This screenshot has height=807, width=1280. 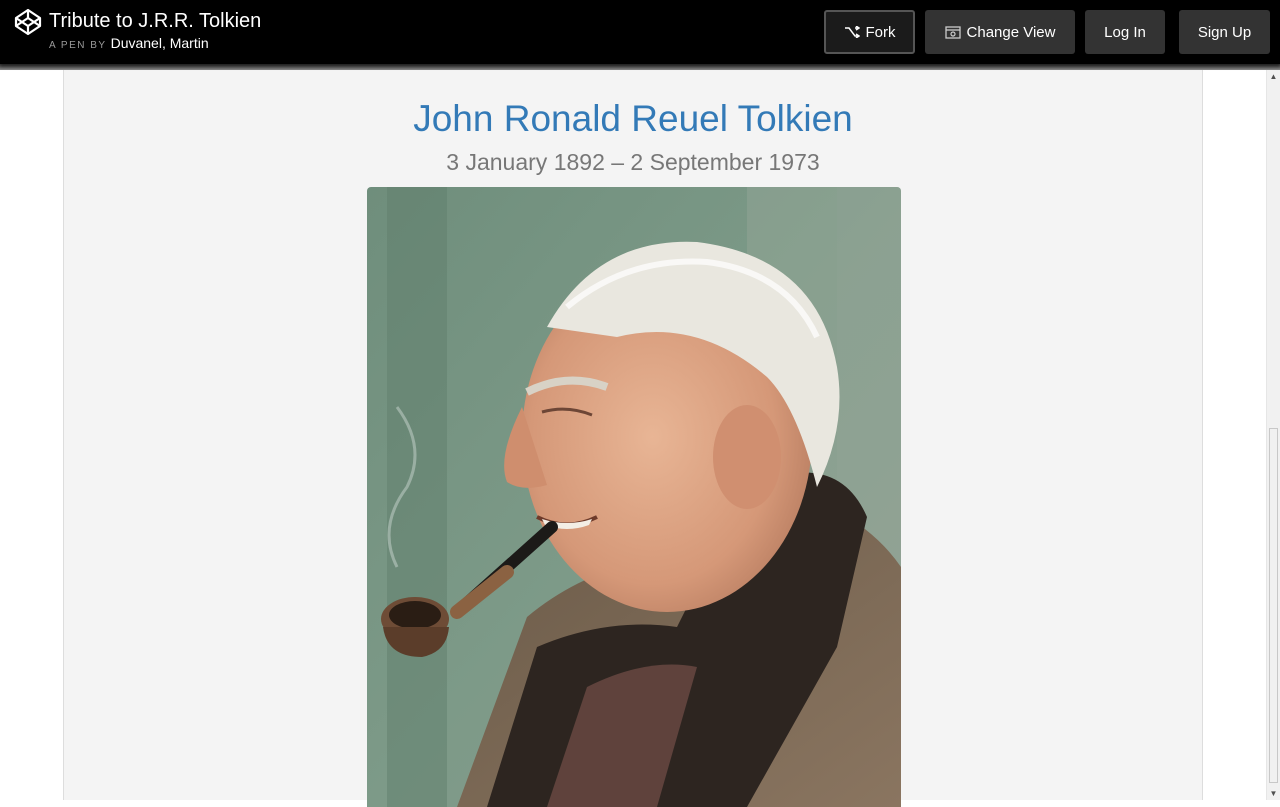 I want to click on pen-by-prefix: A PEN BY, so click(x=78, y=45).